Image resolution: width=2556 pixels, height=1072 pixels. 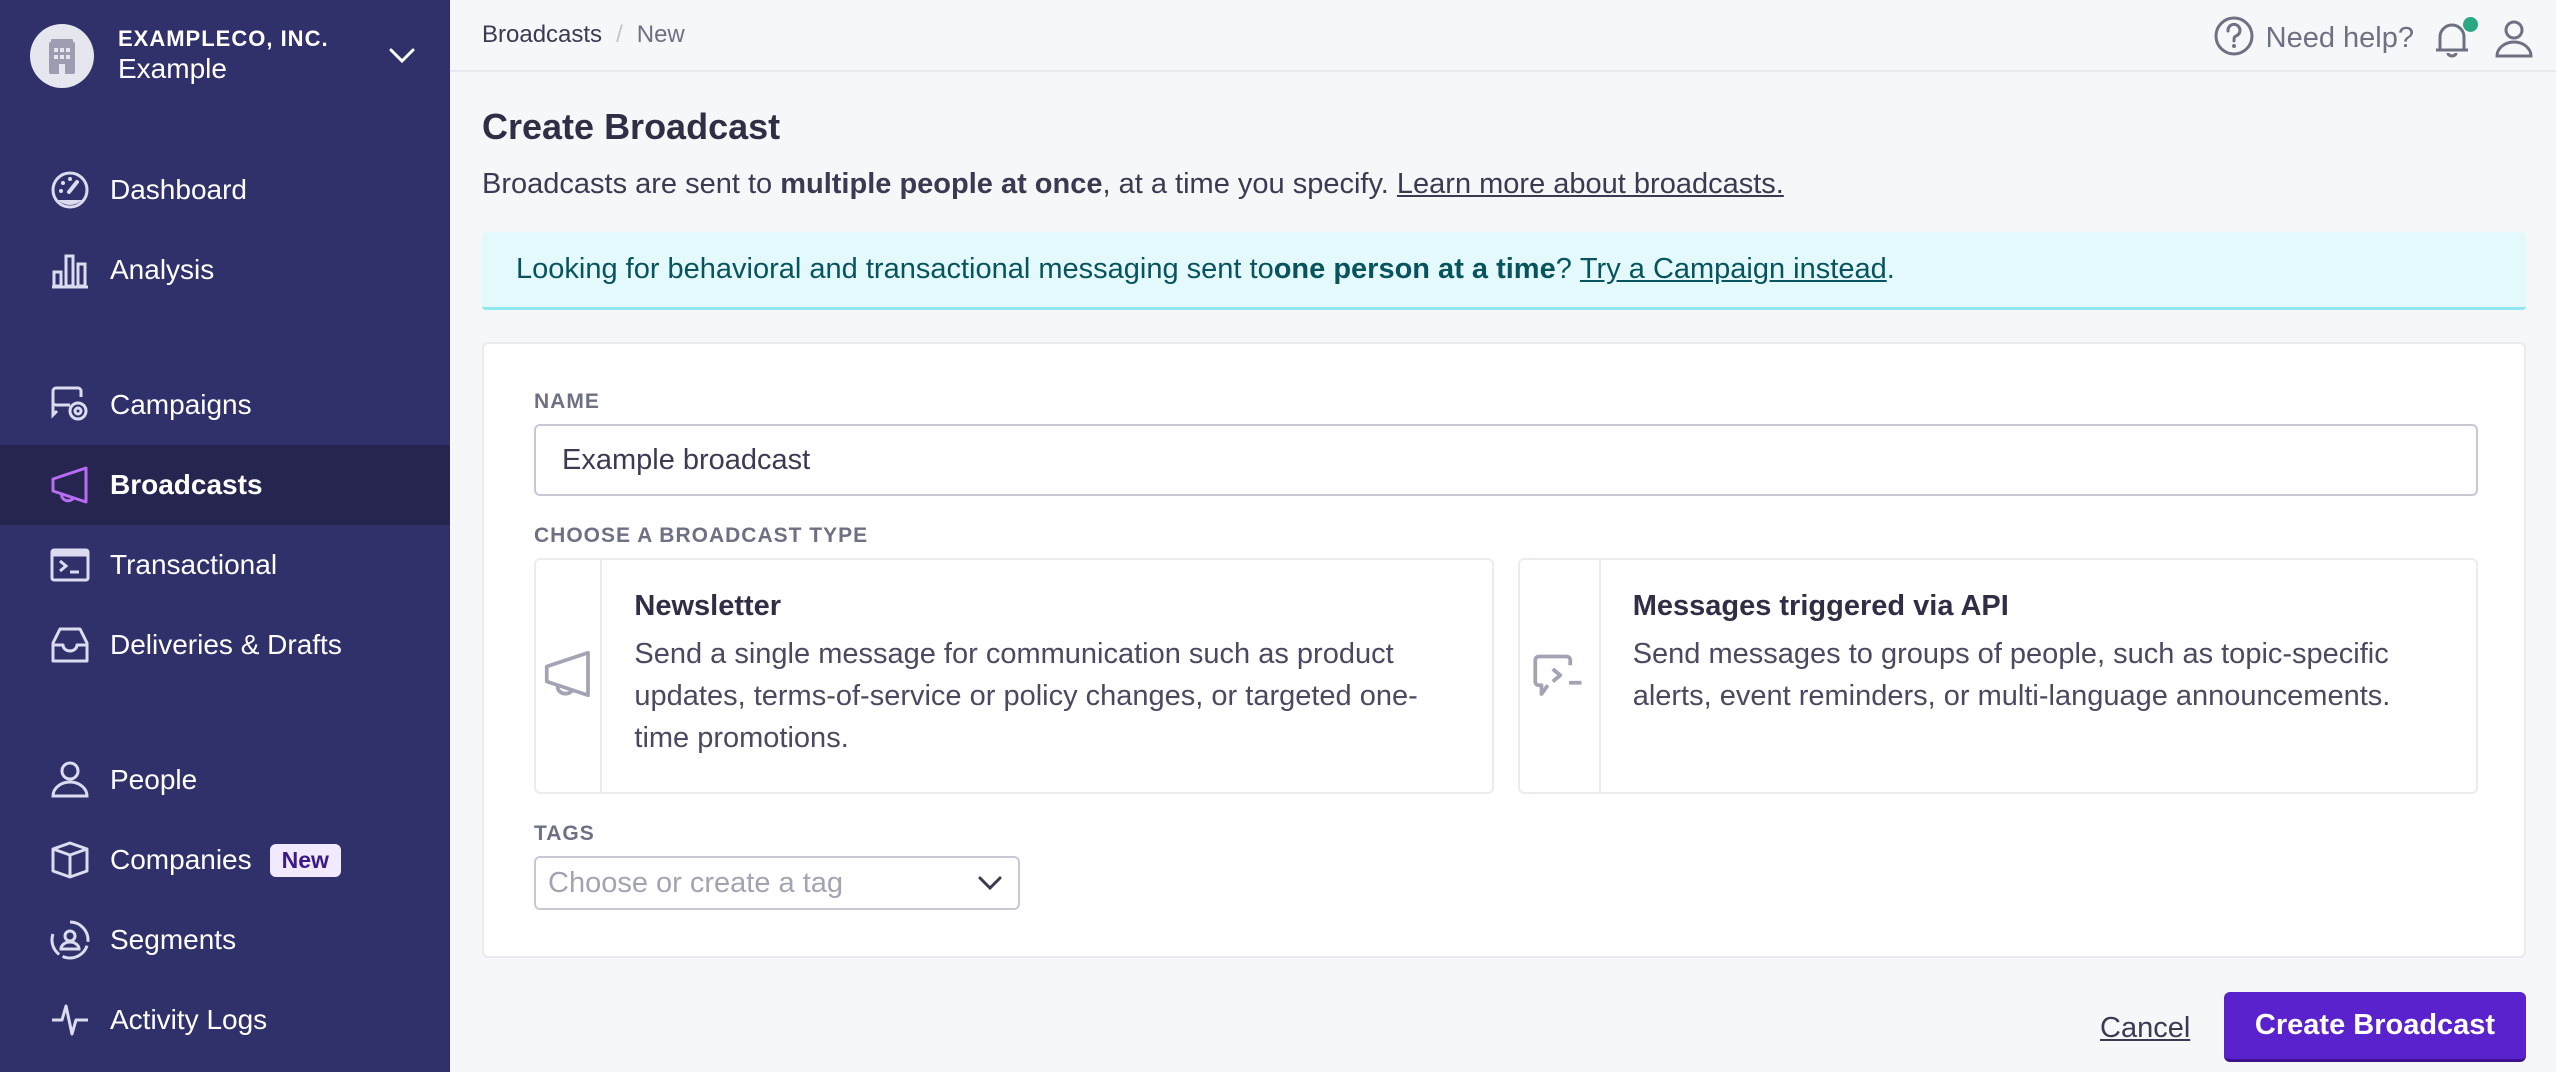 What do you see at coordinates (567, 401) in the screenshot?
I see `name-label: NAME` at bounding box center [567, 401].